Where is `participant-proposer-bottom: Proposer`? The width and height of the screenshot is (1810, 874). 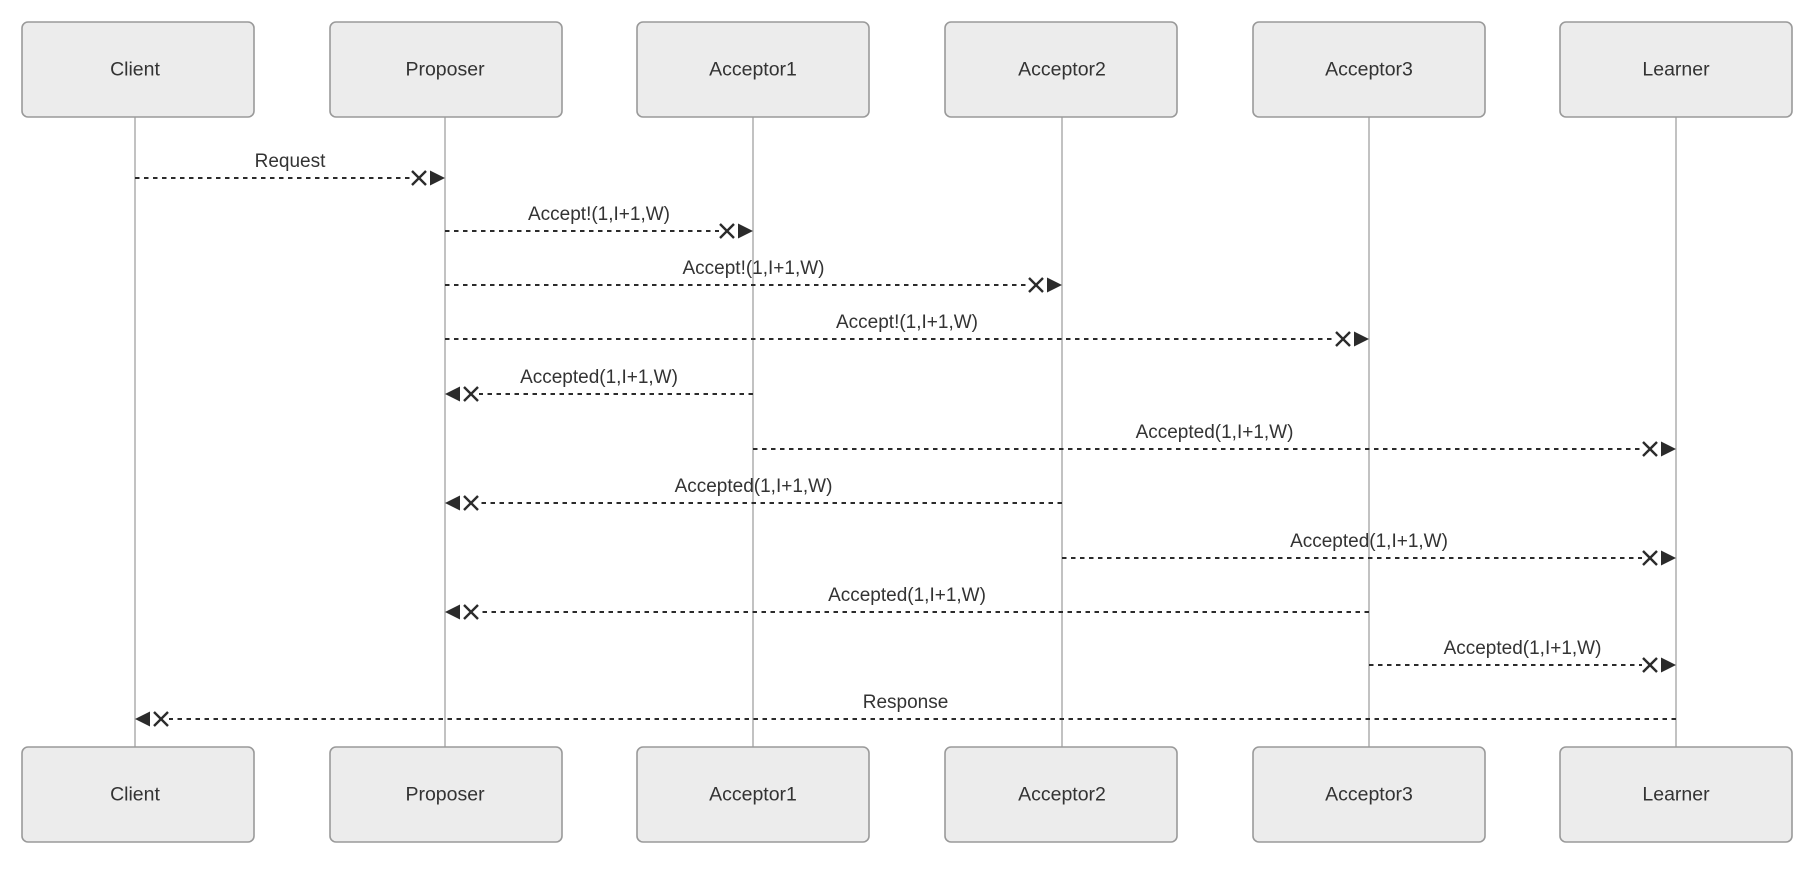
participant-proposer-bottom: Proposer is located at coordinates (446, 794).